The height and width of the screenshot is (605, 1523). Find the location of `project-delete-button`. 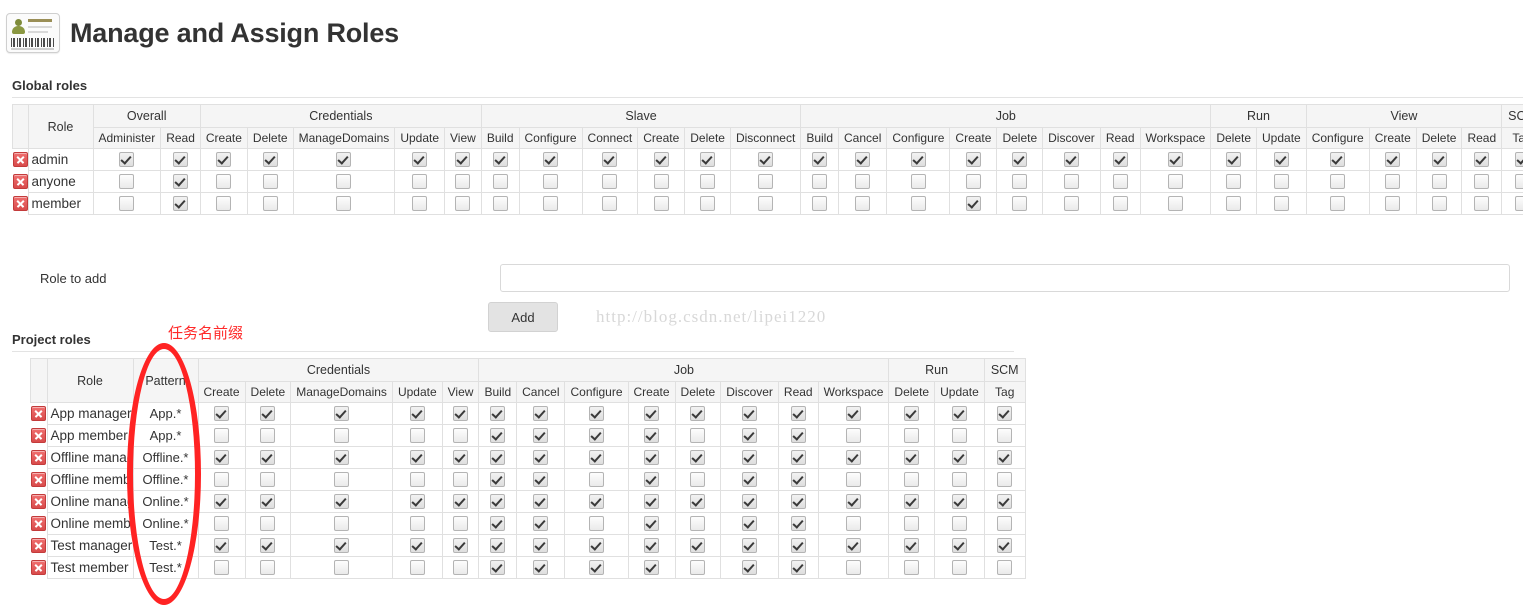

project-delete-button is located at coordinates (39, 414).